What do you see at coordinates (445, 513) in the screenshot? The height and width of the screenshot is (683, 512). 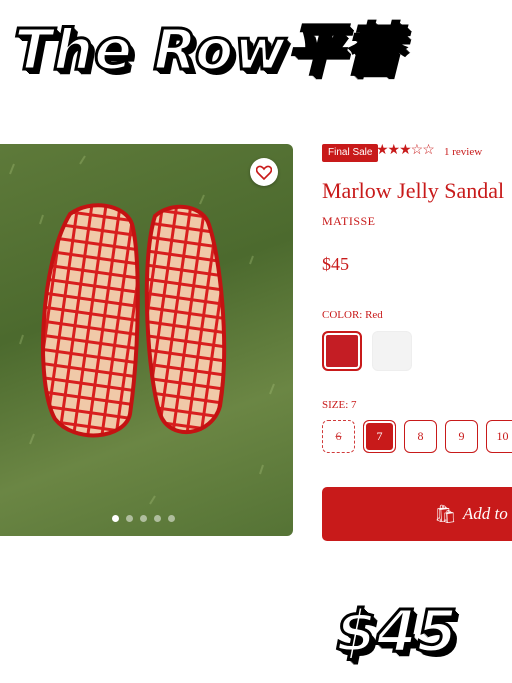 I see `shopping-bag-icon: 🛍` at bounding box center [445, 513].